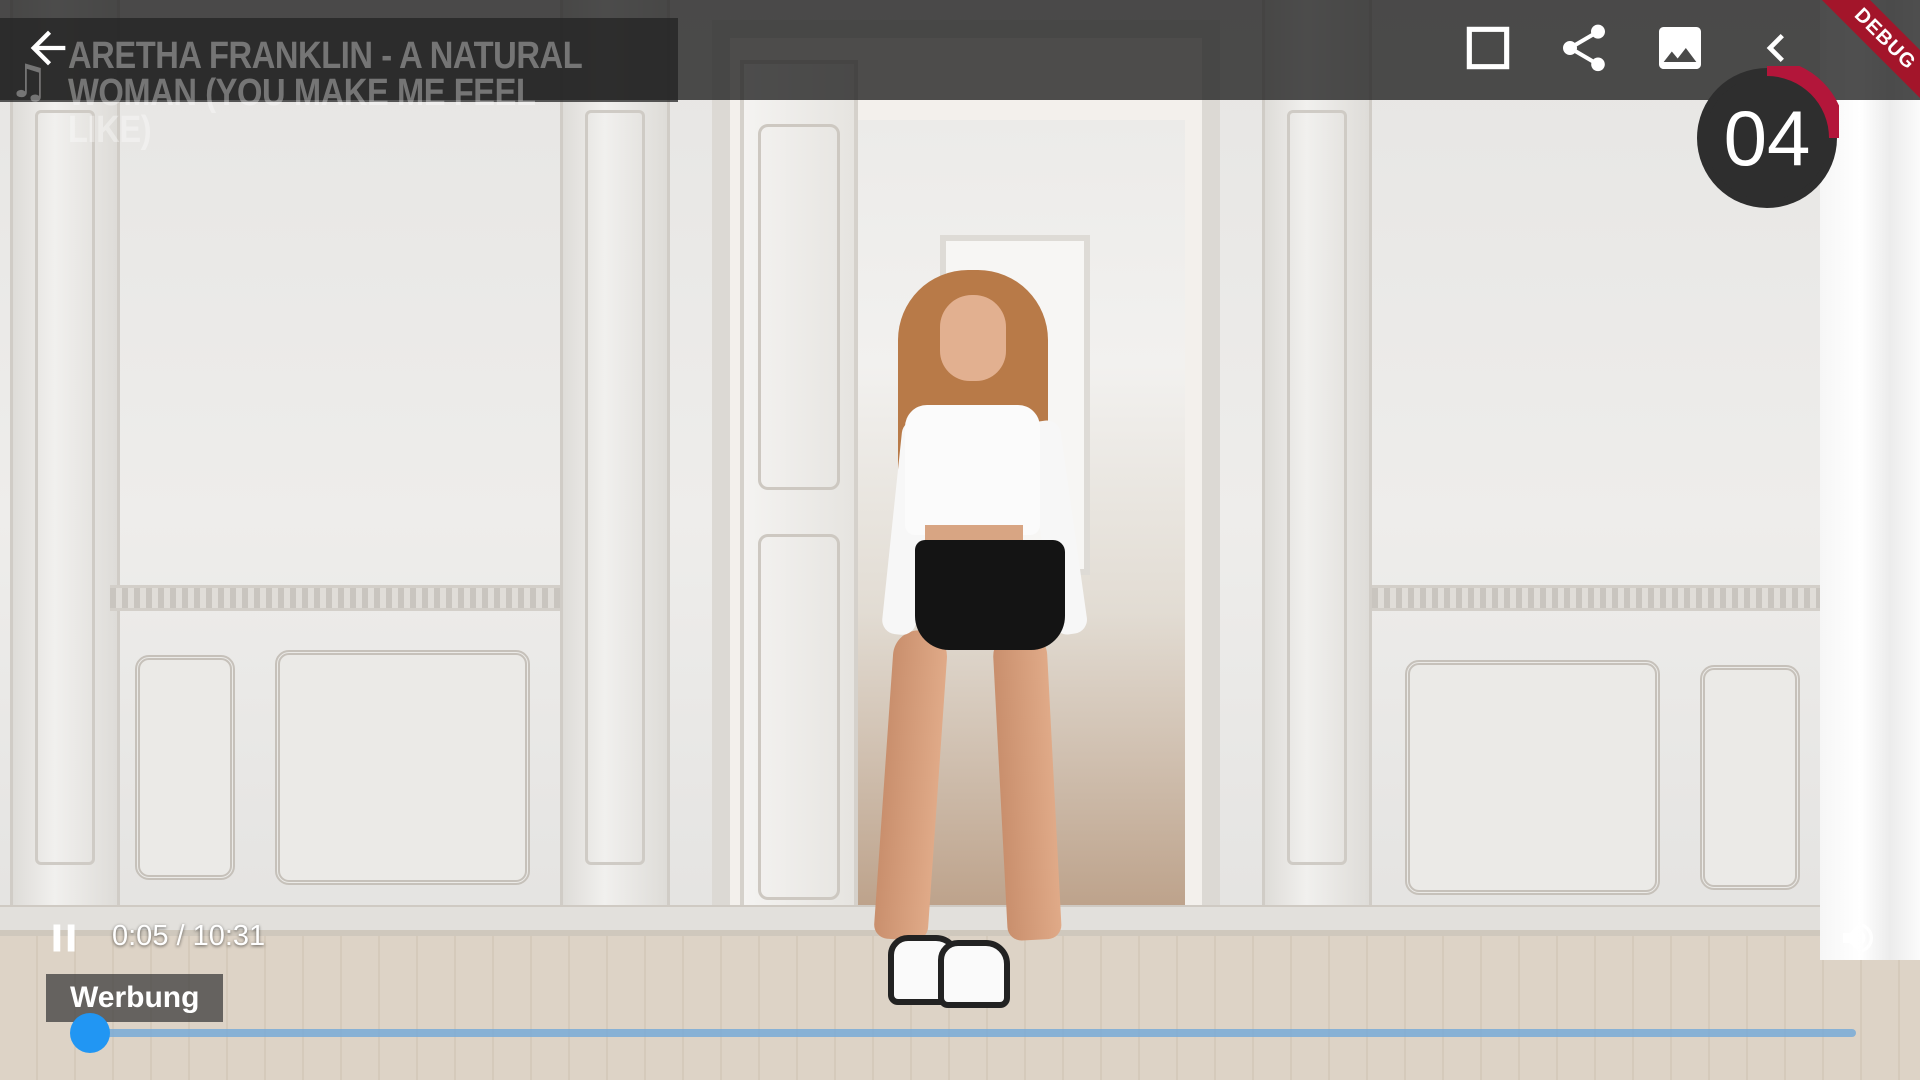 This screenshot has height=1080, width=1920. I want to click on progress-track, so click(966, 1033).